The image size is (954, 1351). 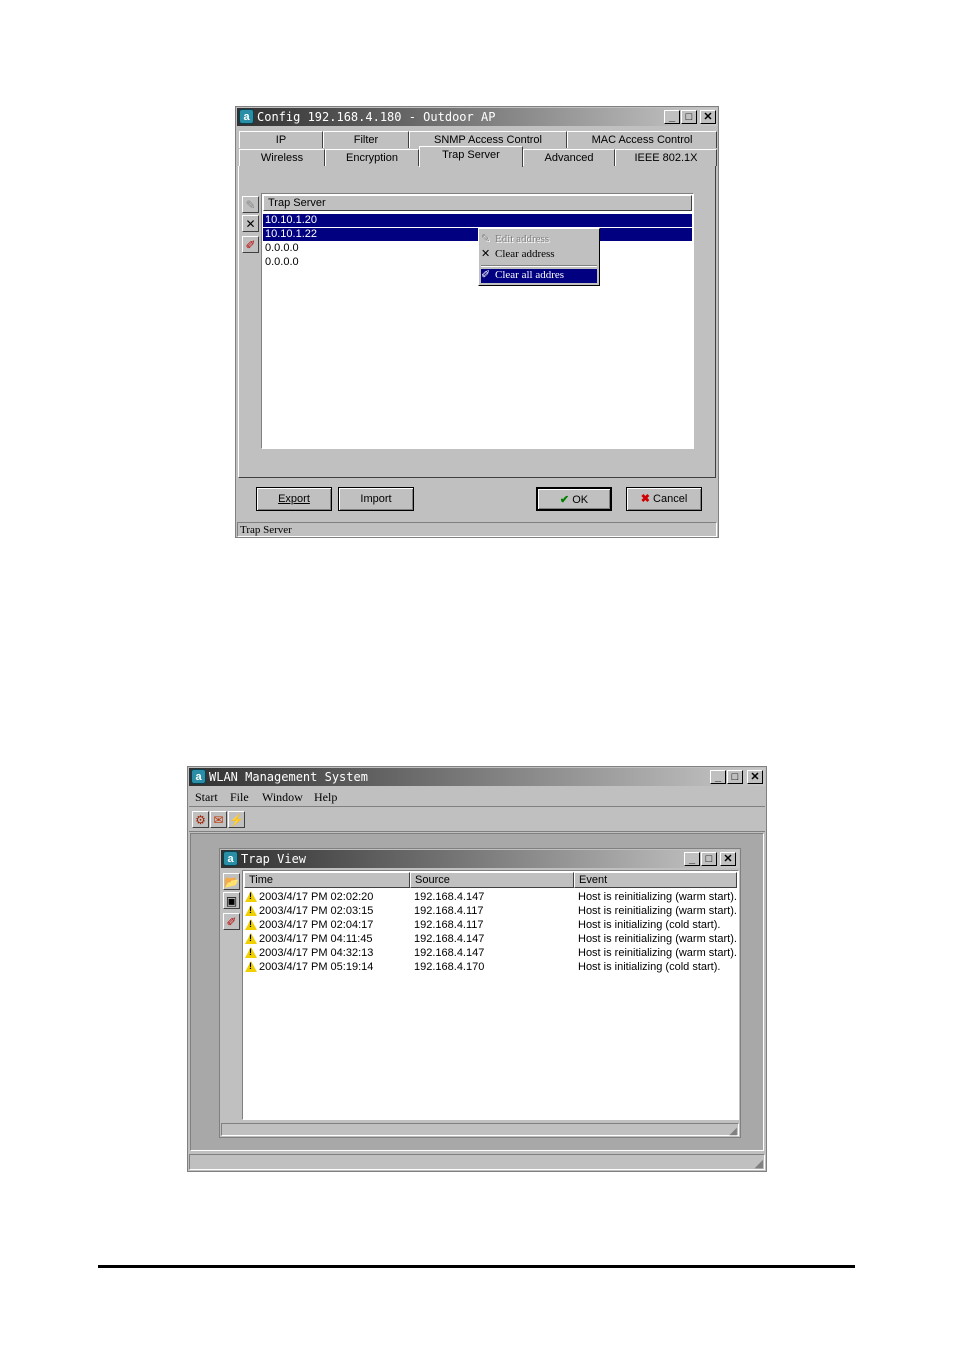 What do you see at coordinates (282, 797) in the screenshot?
I see `menu-window: Window` at bounding box center [282, 797].